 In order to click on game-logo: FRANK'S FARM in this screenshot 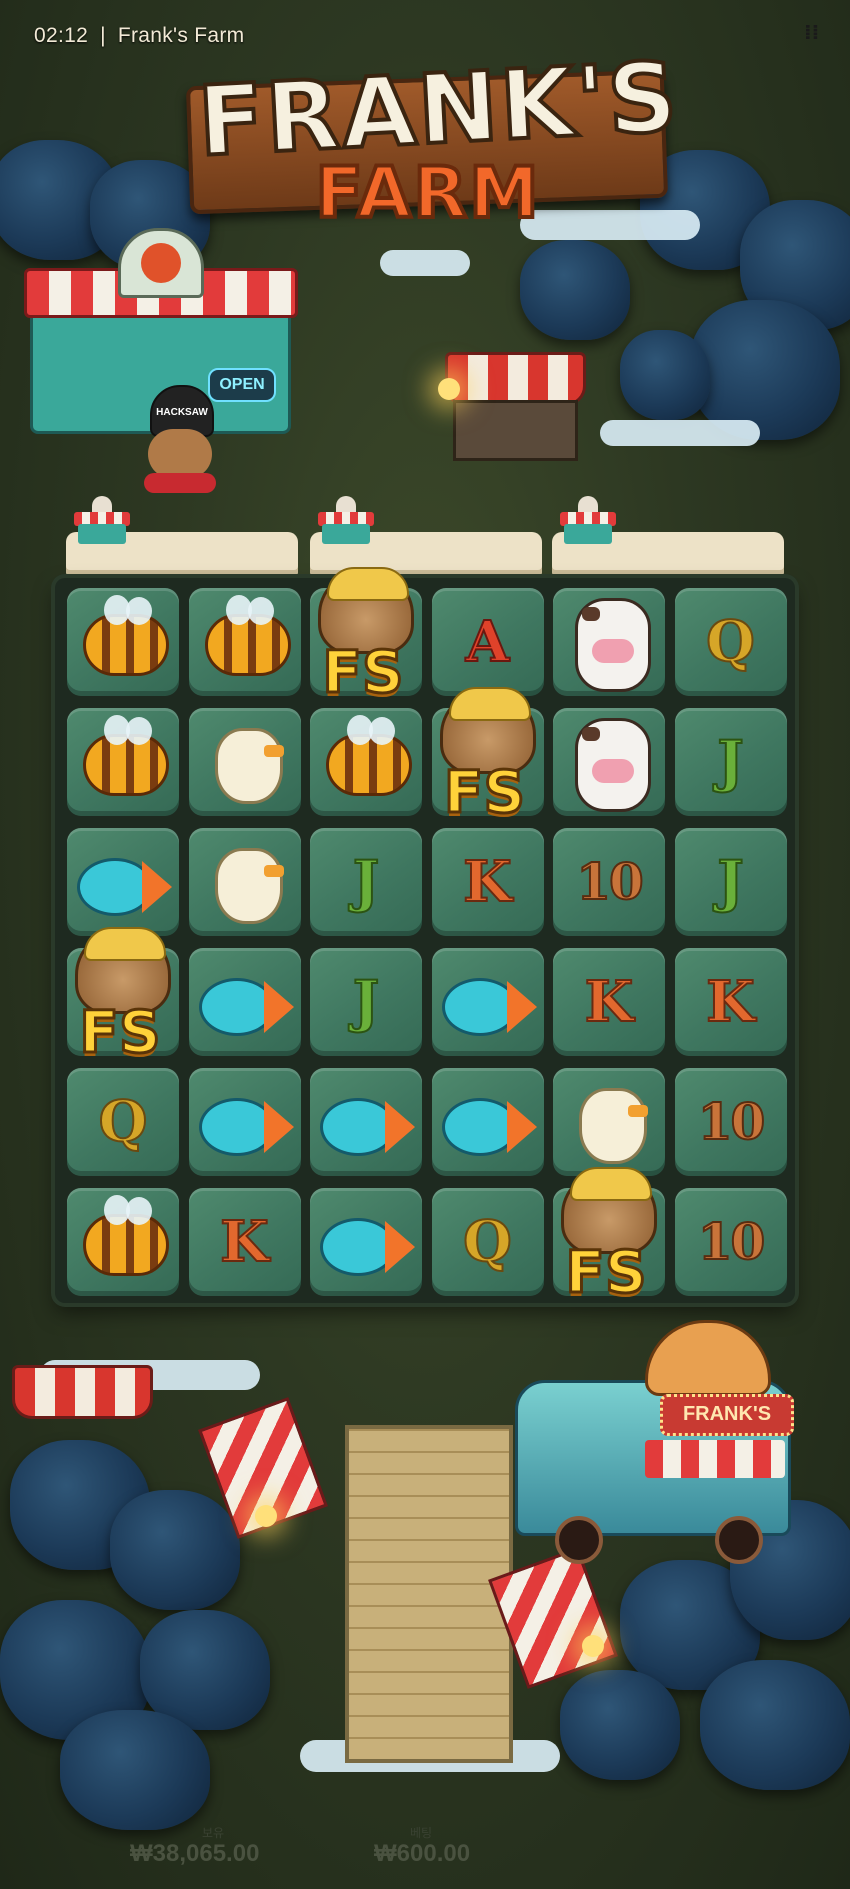, I will do `click(431, 138)`.